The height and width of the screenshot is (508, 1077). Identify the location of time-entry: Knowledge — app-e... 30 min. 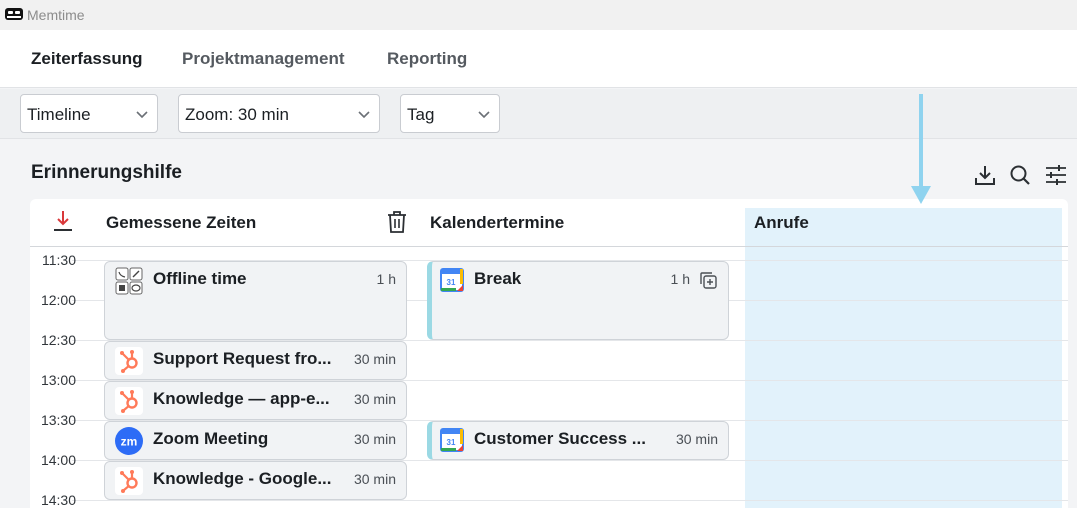
(255, 400).